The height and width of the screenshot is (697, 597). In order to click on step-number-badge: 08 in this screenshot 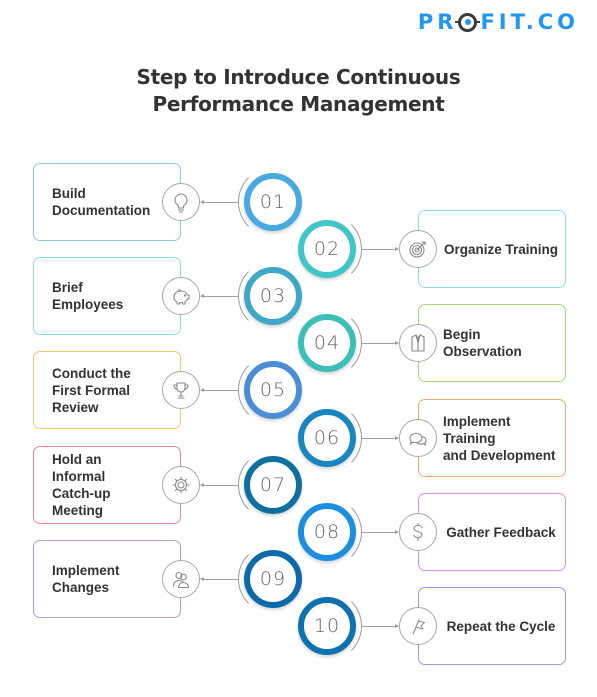, I will do `click(327, 532)`.